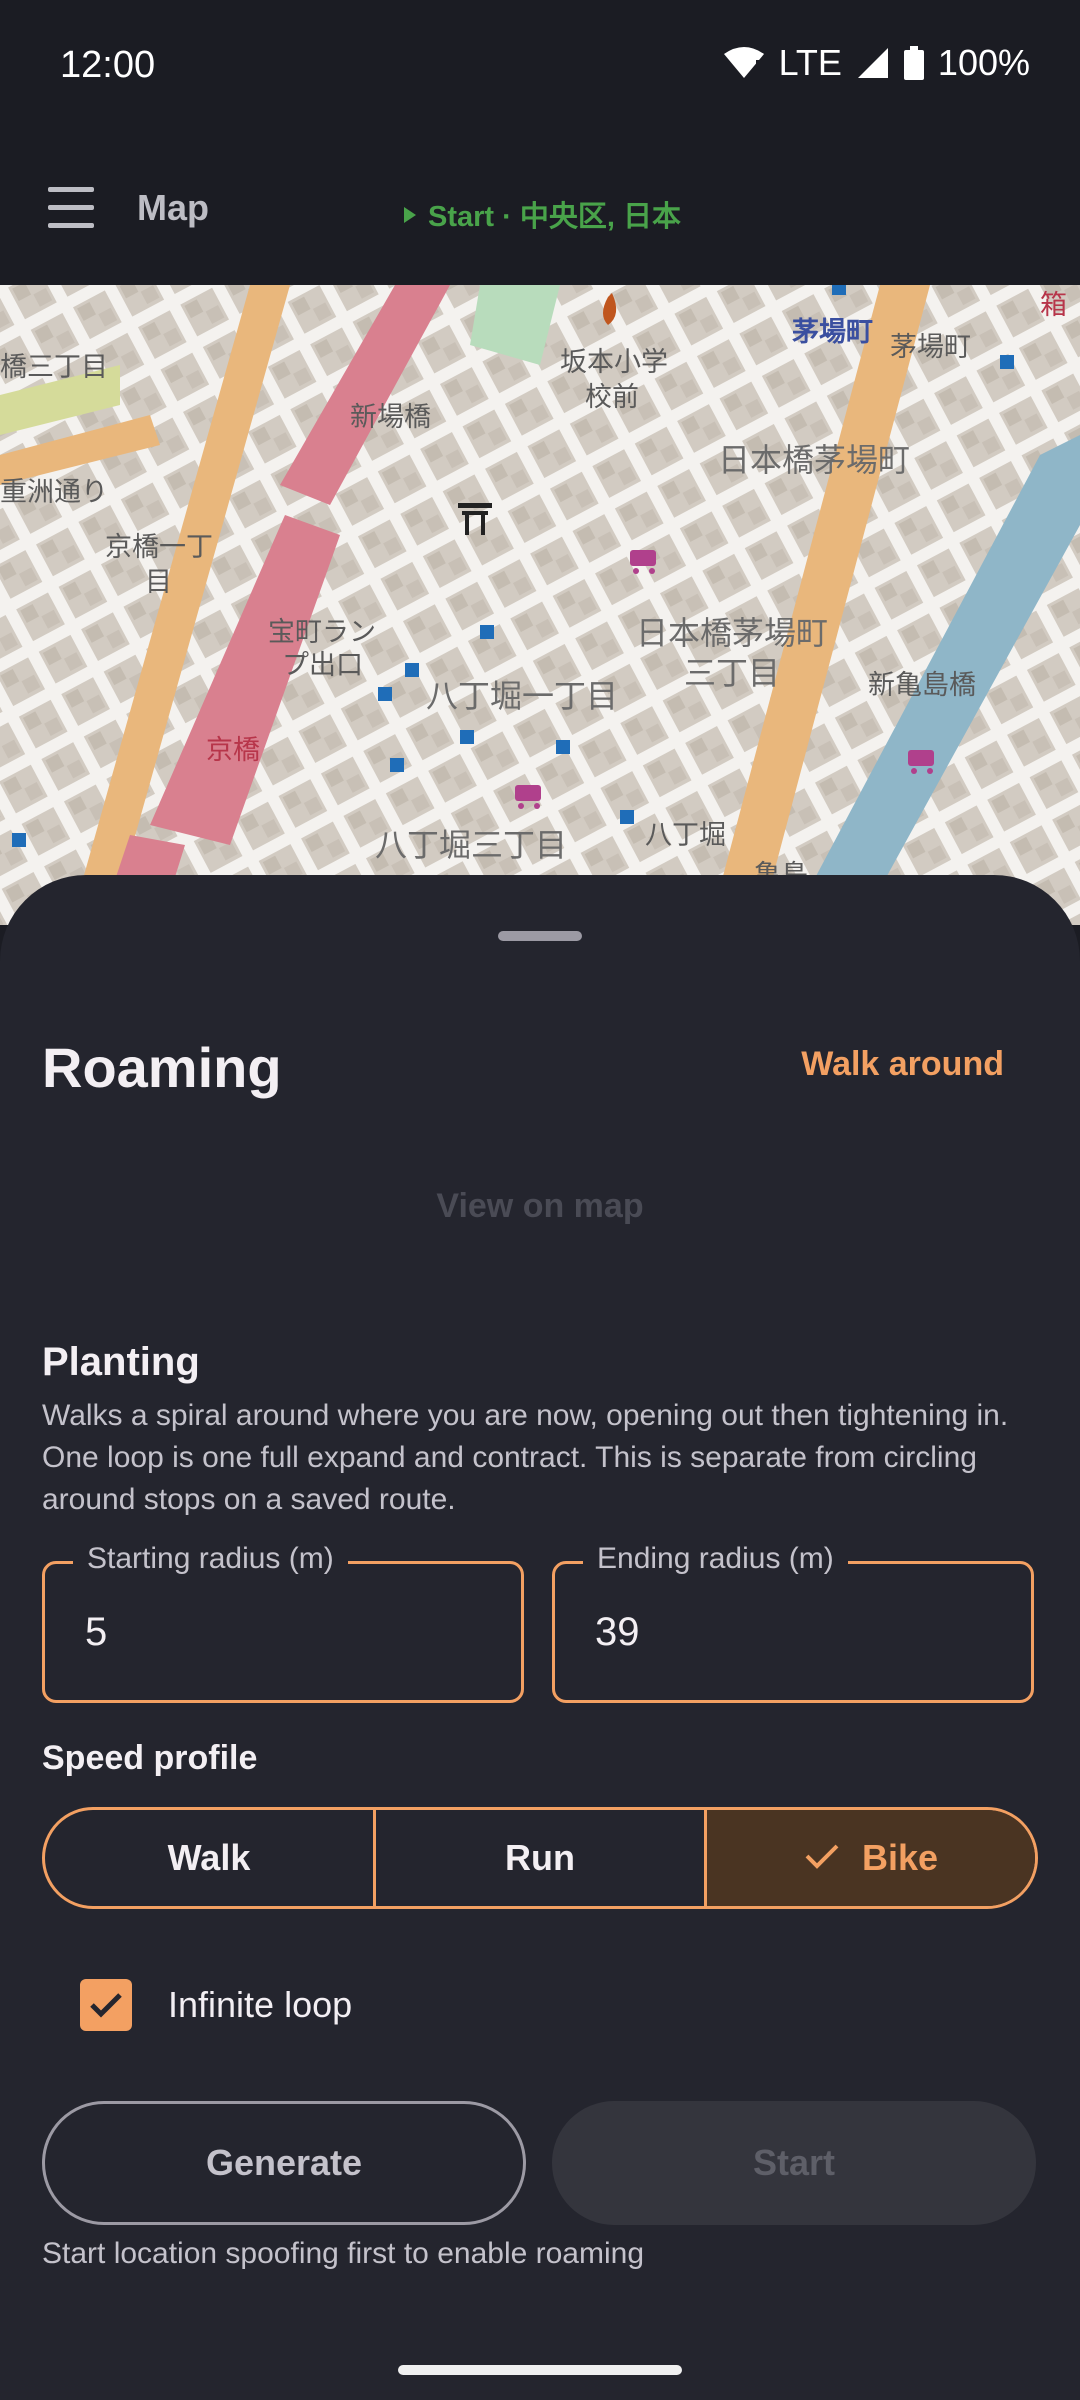 This screenshot has height=2400, width=1080. I want to click on view-on-map-button: View on map, so click(540, 1206).